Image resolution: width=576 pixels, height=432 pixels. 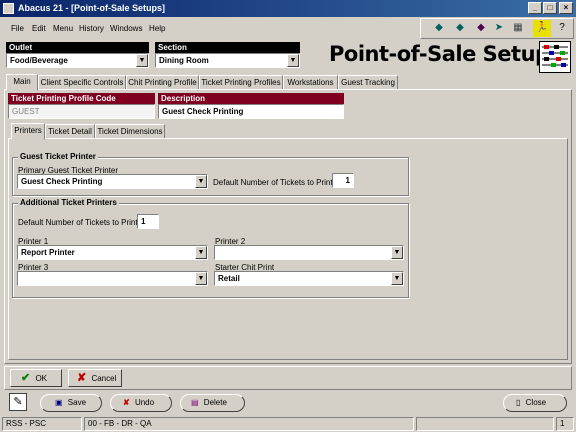 I want to click on title-bar: Abacus 21 - [Point-of-Sale Setups] _ □ ×, so click(x=288, y=8).